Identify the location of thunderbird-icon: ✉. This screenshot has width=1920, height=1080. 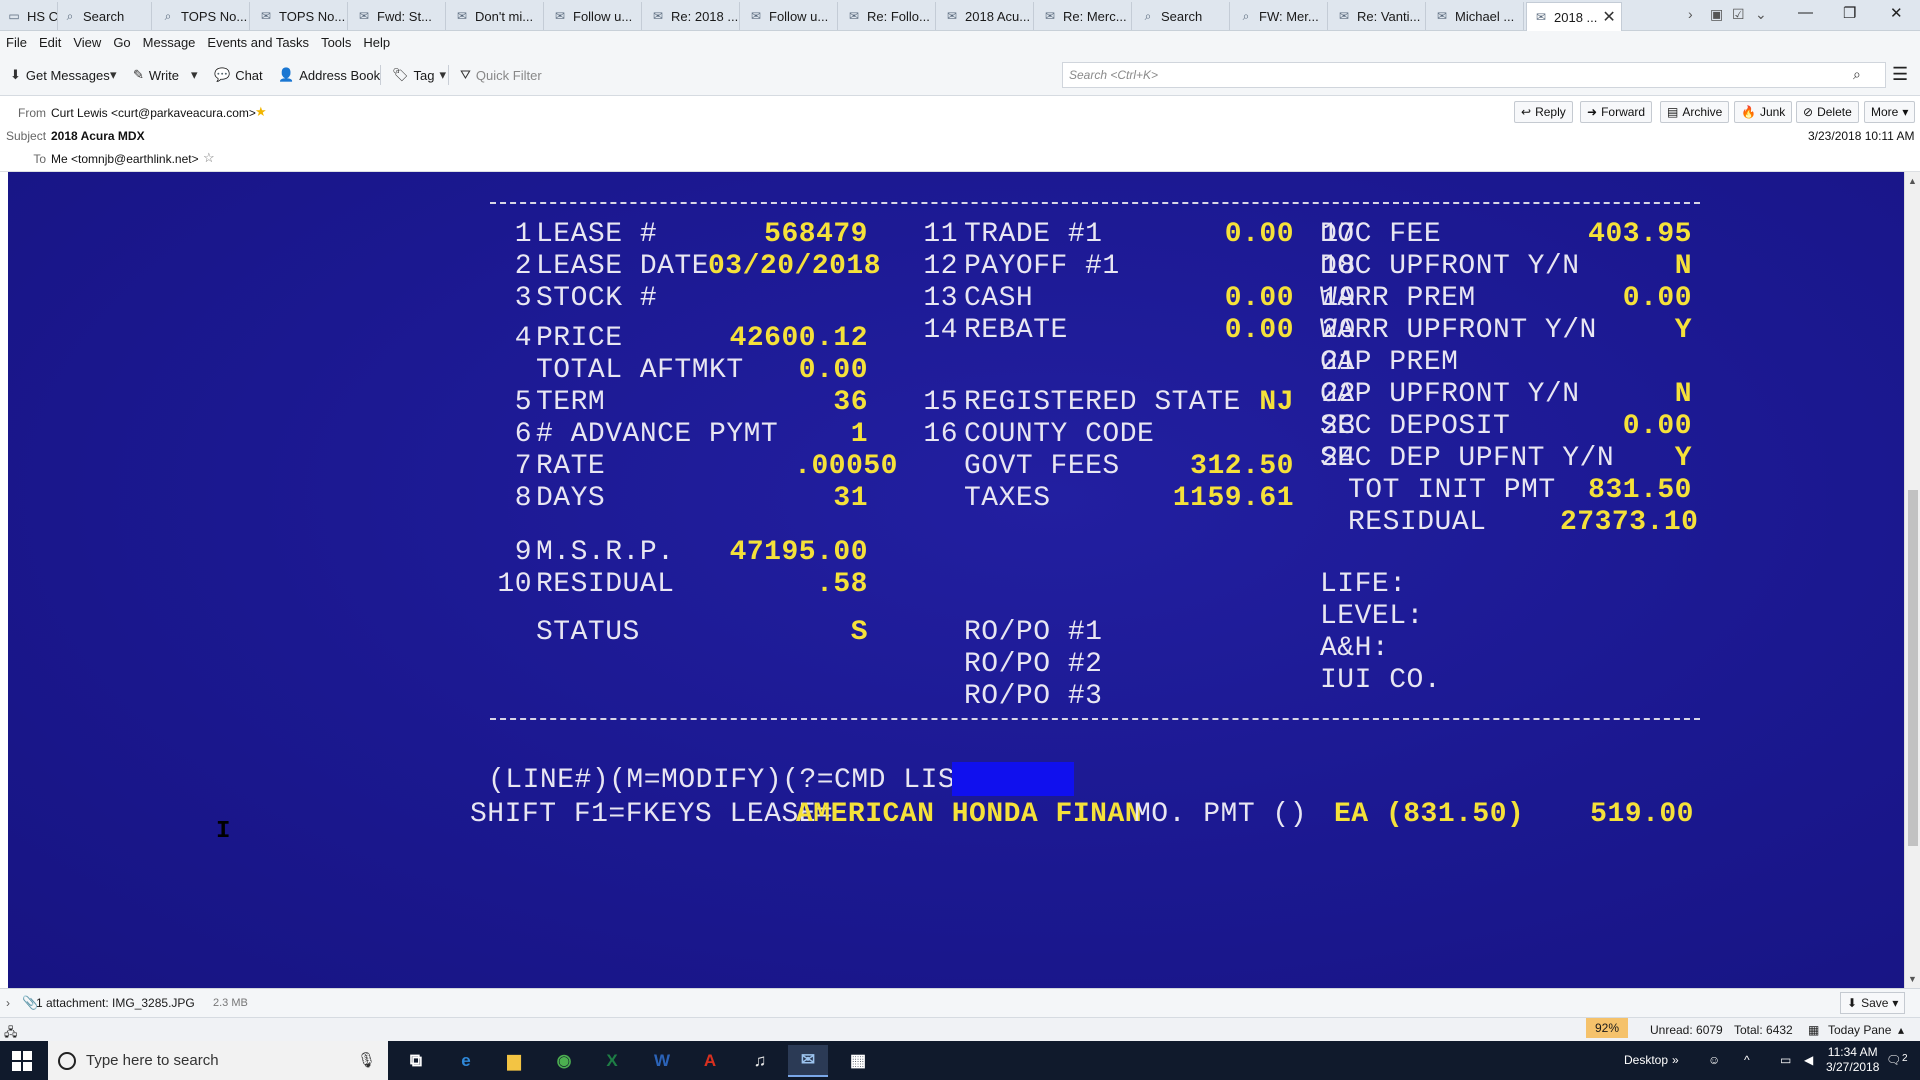
(808, 1061).